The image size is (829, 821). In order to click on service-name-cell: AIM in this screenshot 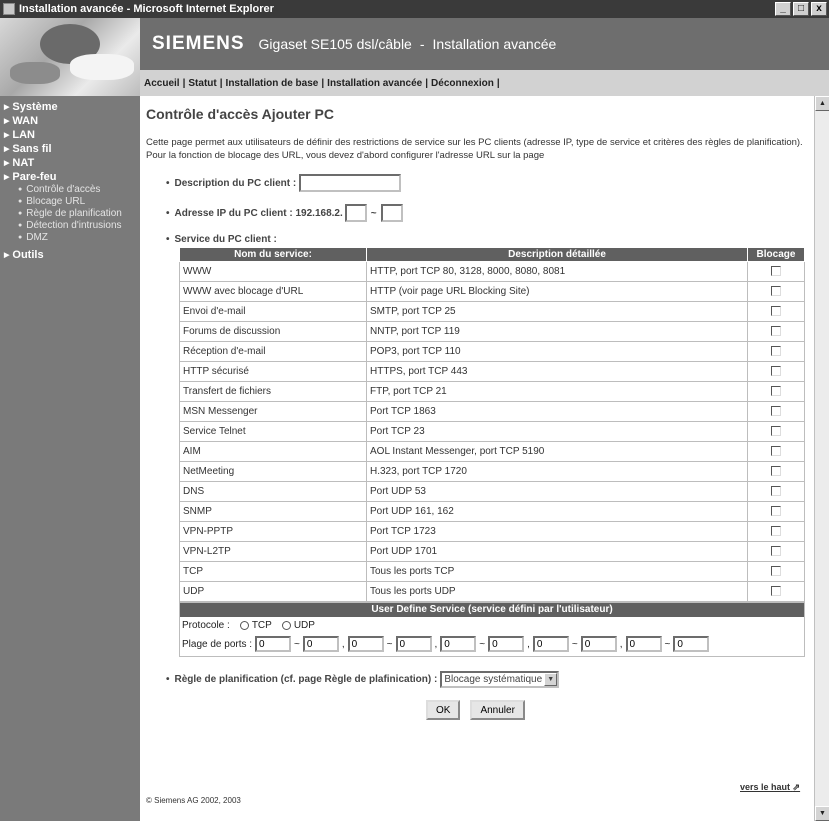, I will do `click(273, 451)`.